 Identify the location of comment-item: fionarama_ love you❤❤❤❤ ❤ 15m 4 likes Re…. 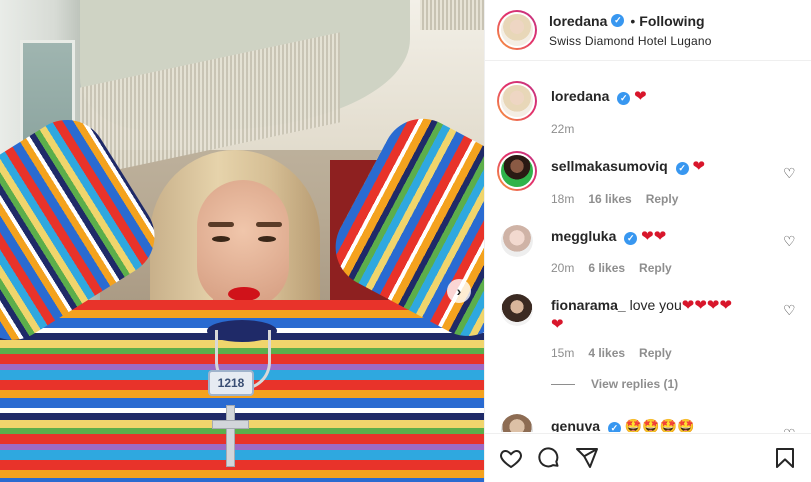
(650, 327).